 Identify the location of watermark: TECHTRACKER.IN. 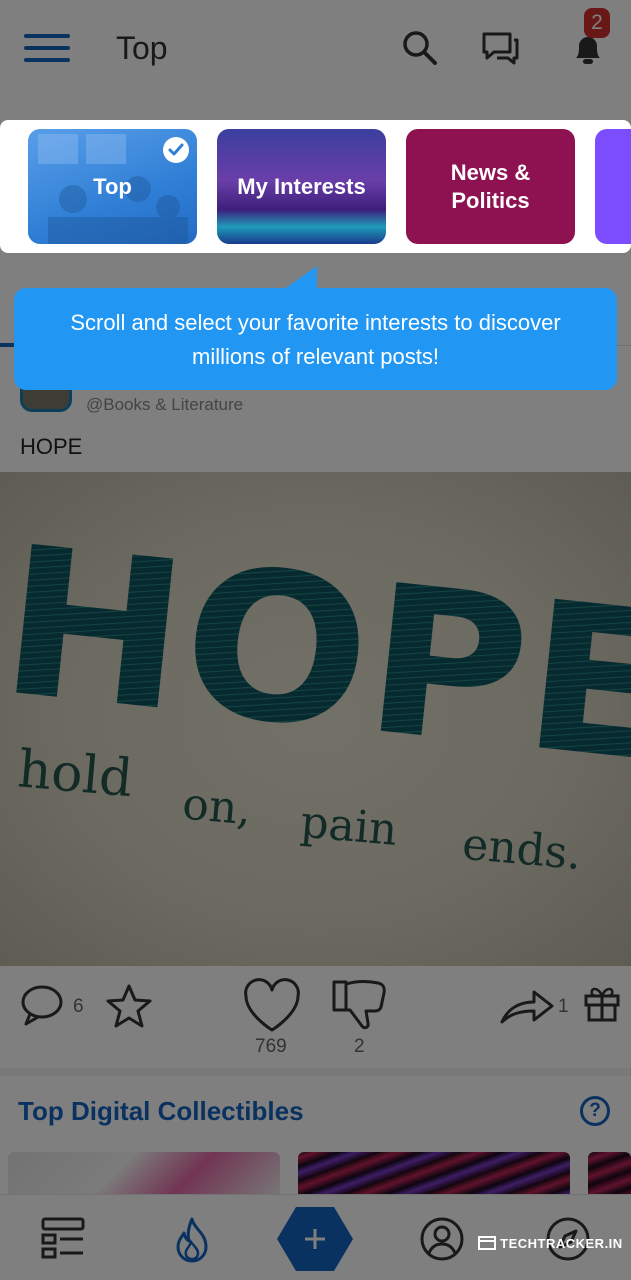
(550, 1243).